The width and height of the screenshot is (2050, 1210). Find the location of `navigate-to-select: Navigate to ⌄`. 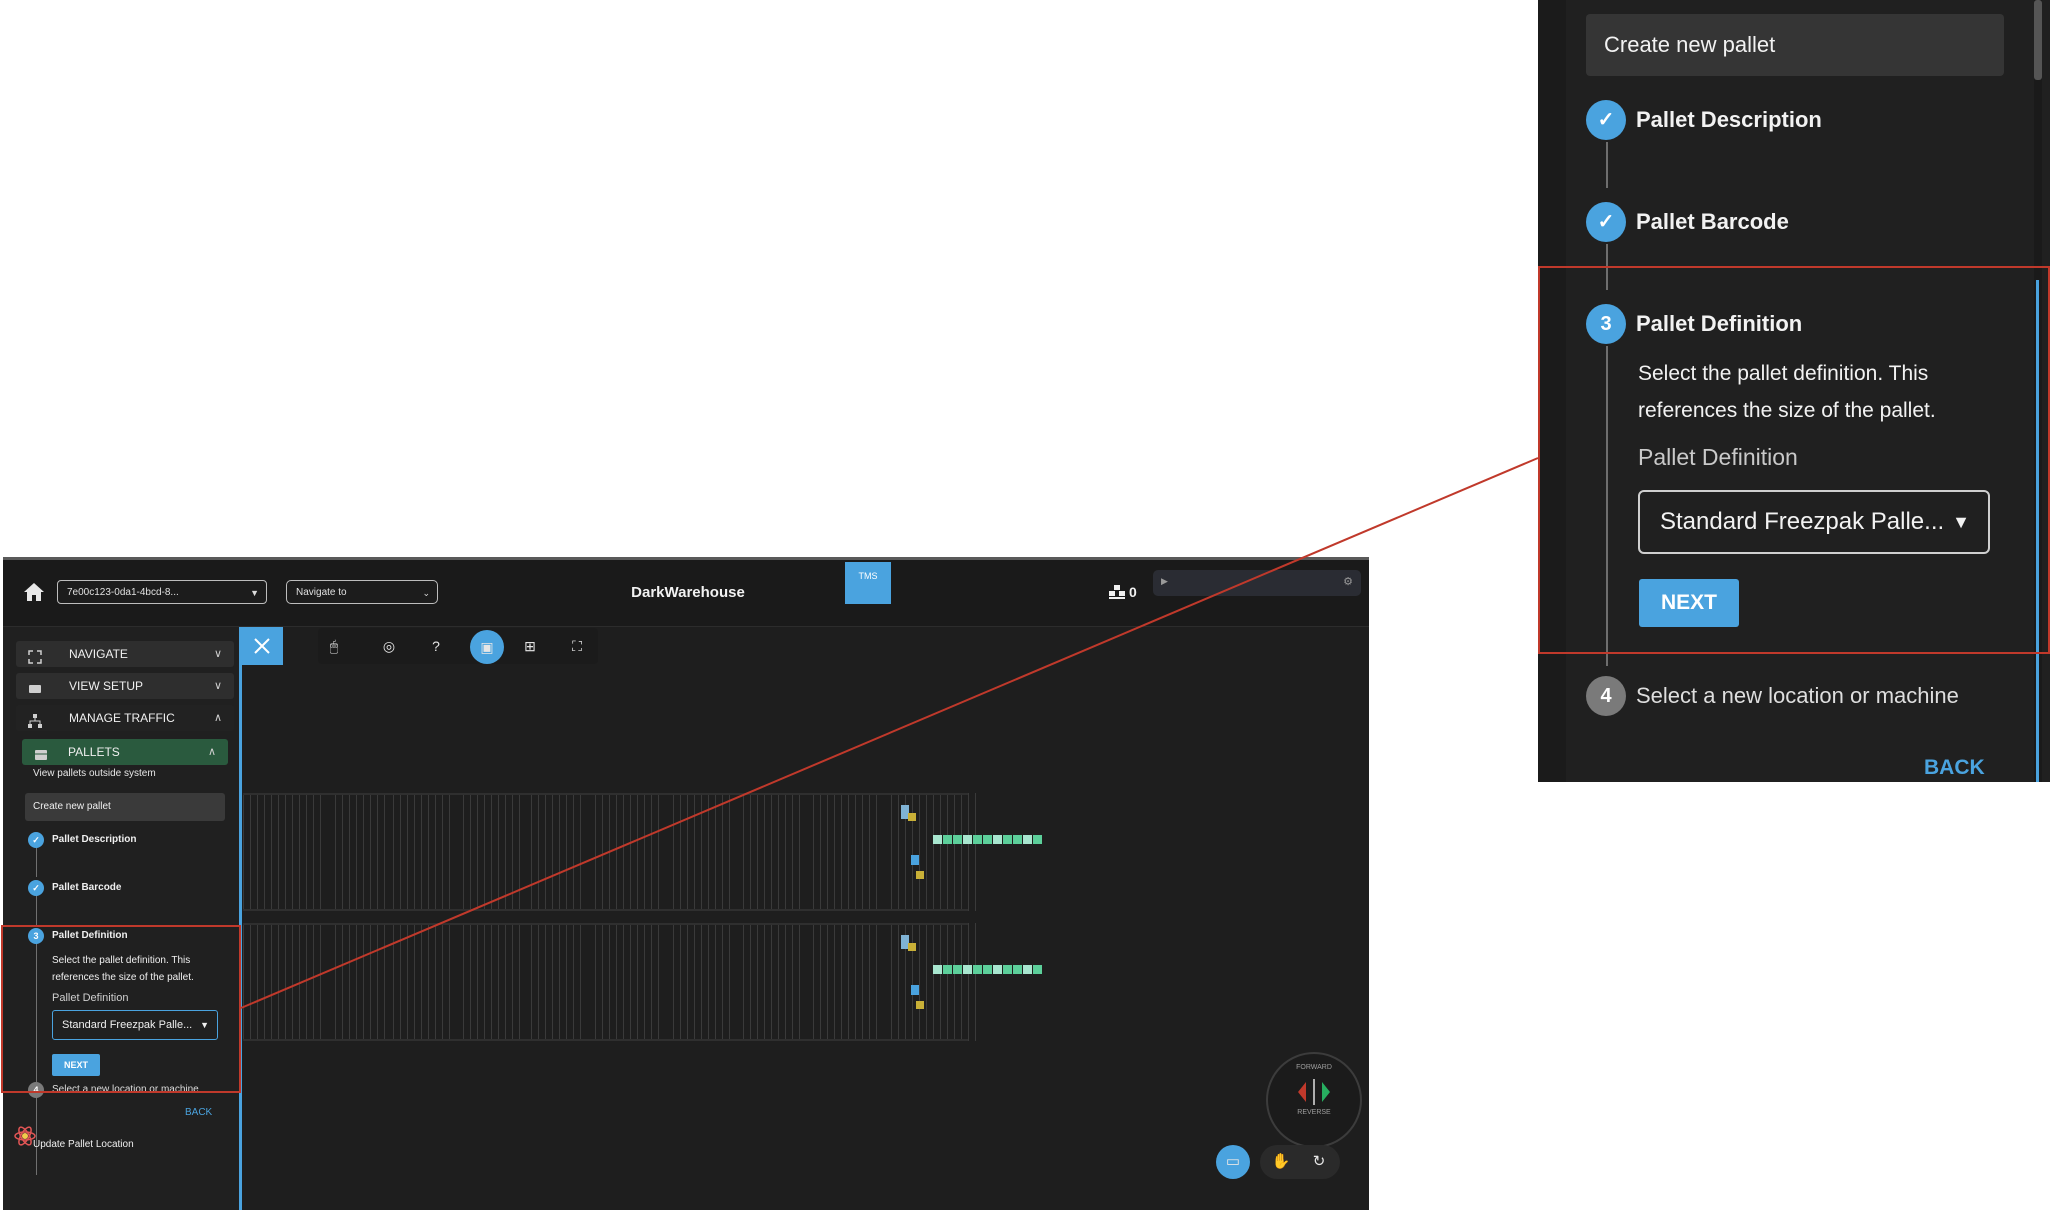

navigate-to-select: Navigate to ⌄ is located at coordinates (362, 592).